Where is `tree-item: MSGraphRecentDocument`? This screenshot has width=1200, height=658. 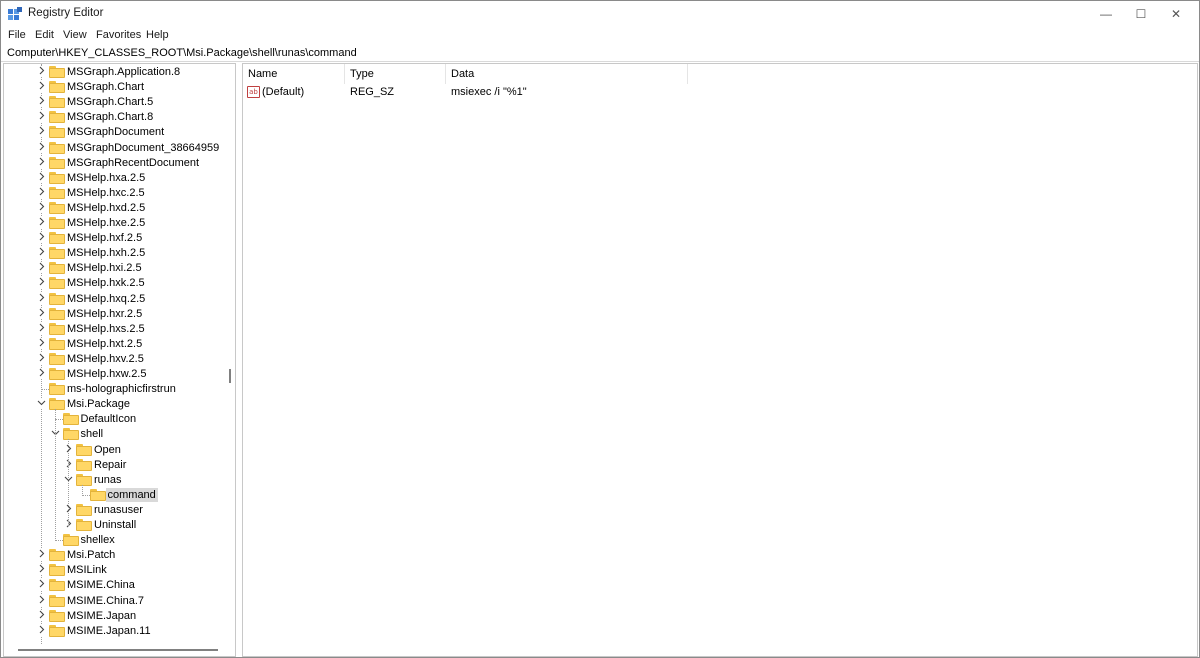 tree-item: MSGraphRecentDocument is located at coordinates (114, 163).